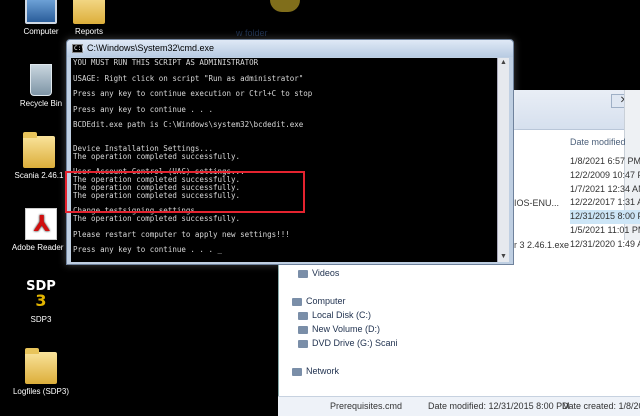 The width and height of the screenshot is (640, 416). Describe the element at coordinates (541, 245) in the screenshot. I see `file-name-fragment: r 3 2.46.1.exe` at that location.